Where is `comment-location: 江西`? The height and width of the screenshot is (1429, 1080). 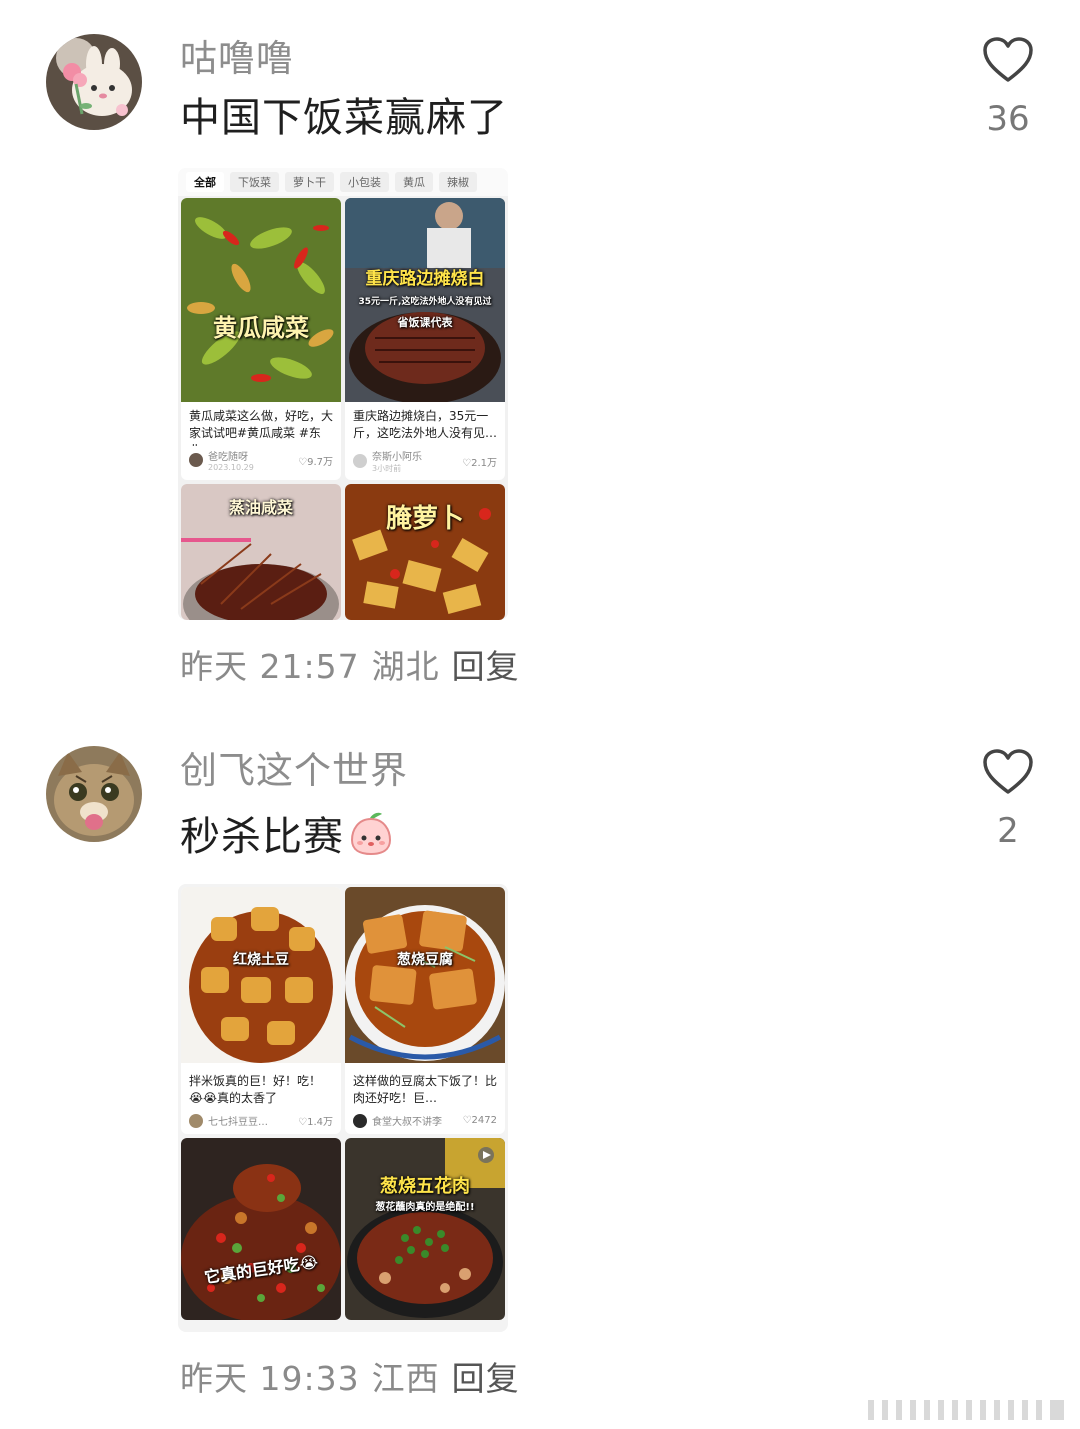 comment-location: 江西 is located at coordinates (405, 1378).